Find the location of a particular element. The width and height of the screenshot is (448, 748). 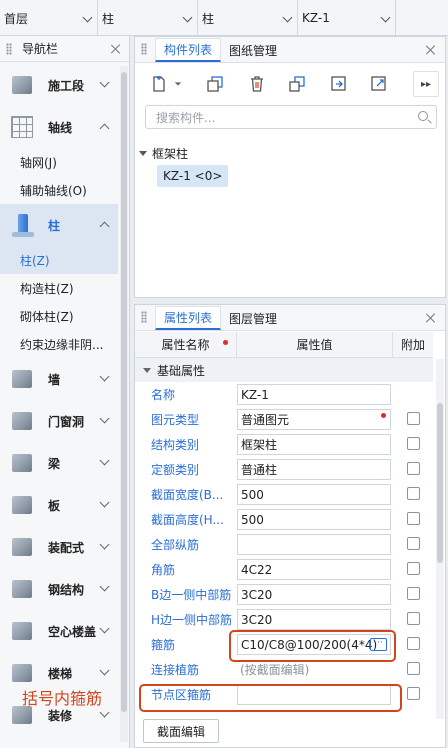

nav-item-axis-net: 轴网(J) is located at coordinates (59, 162).